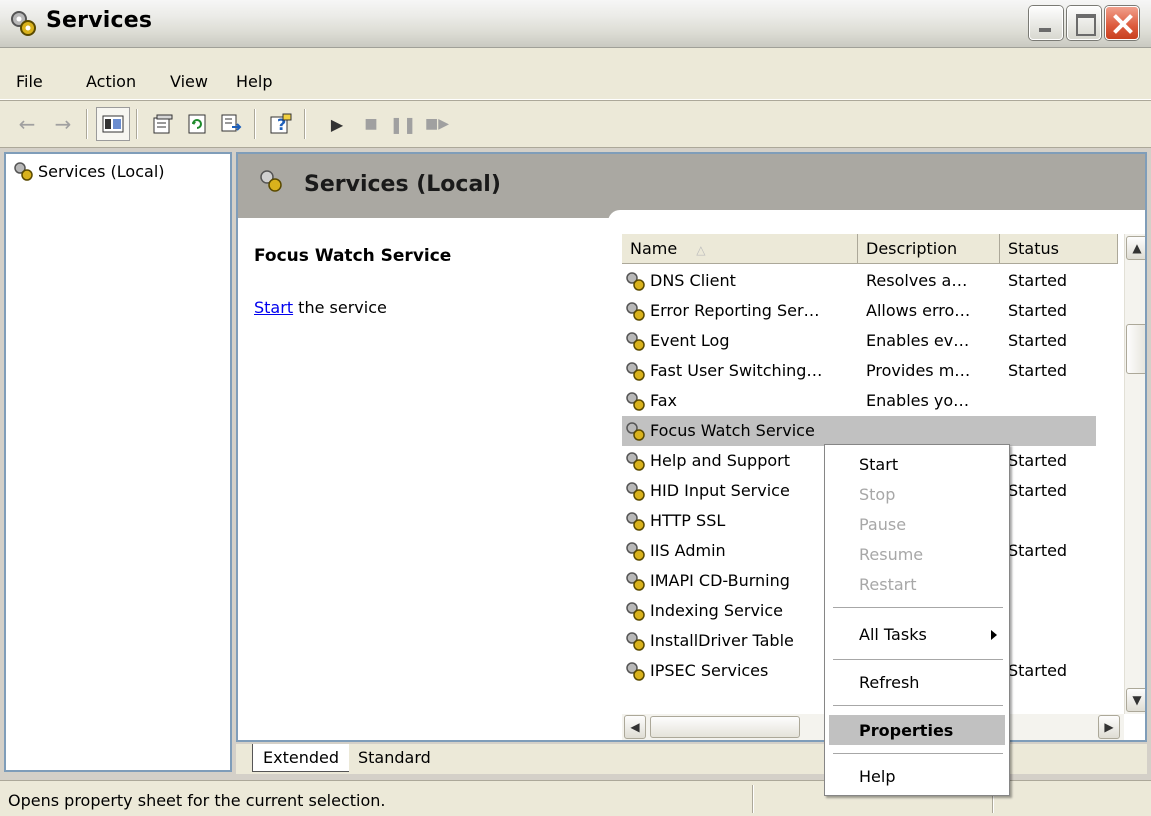 The height and width of the screenshot is (816, 1151). I want to click on menu-file: File, so click(29, 81).